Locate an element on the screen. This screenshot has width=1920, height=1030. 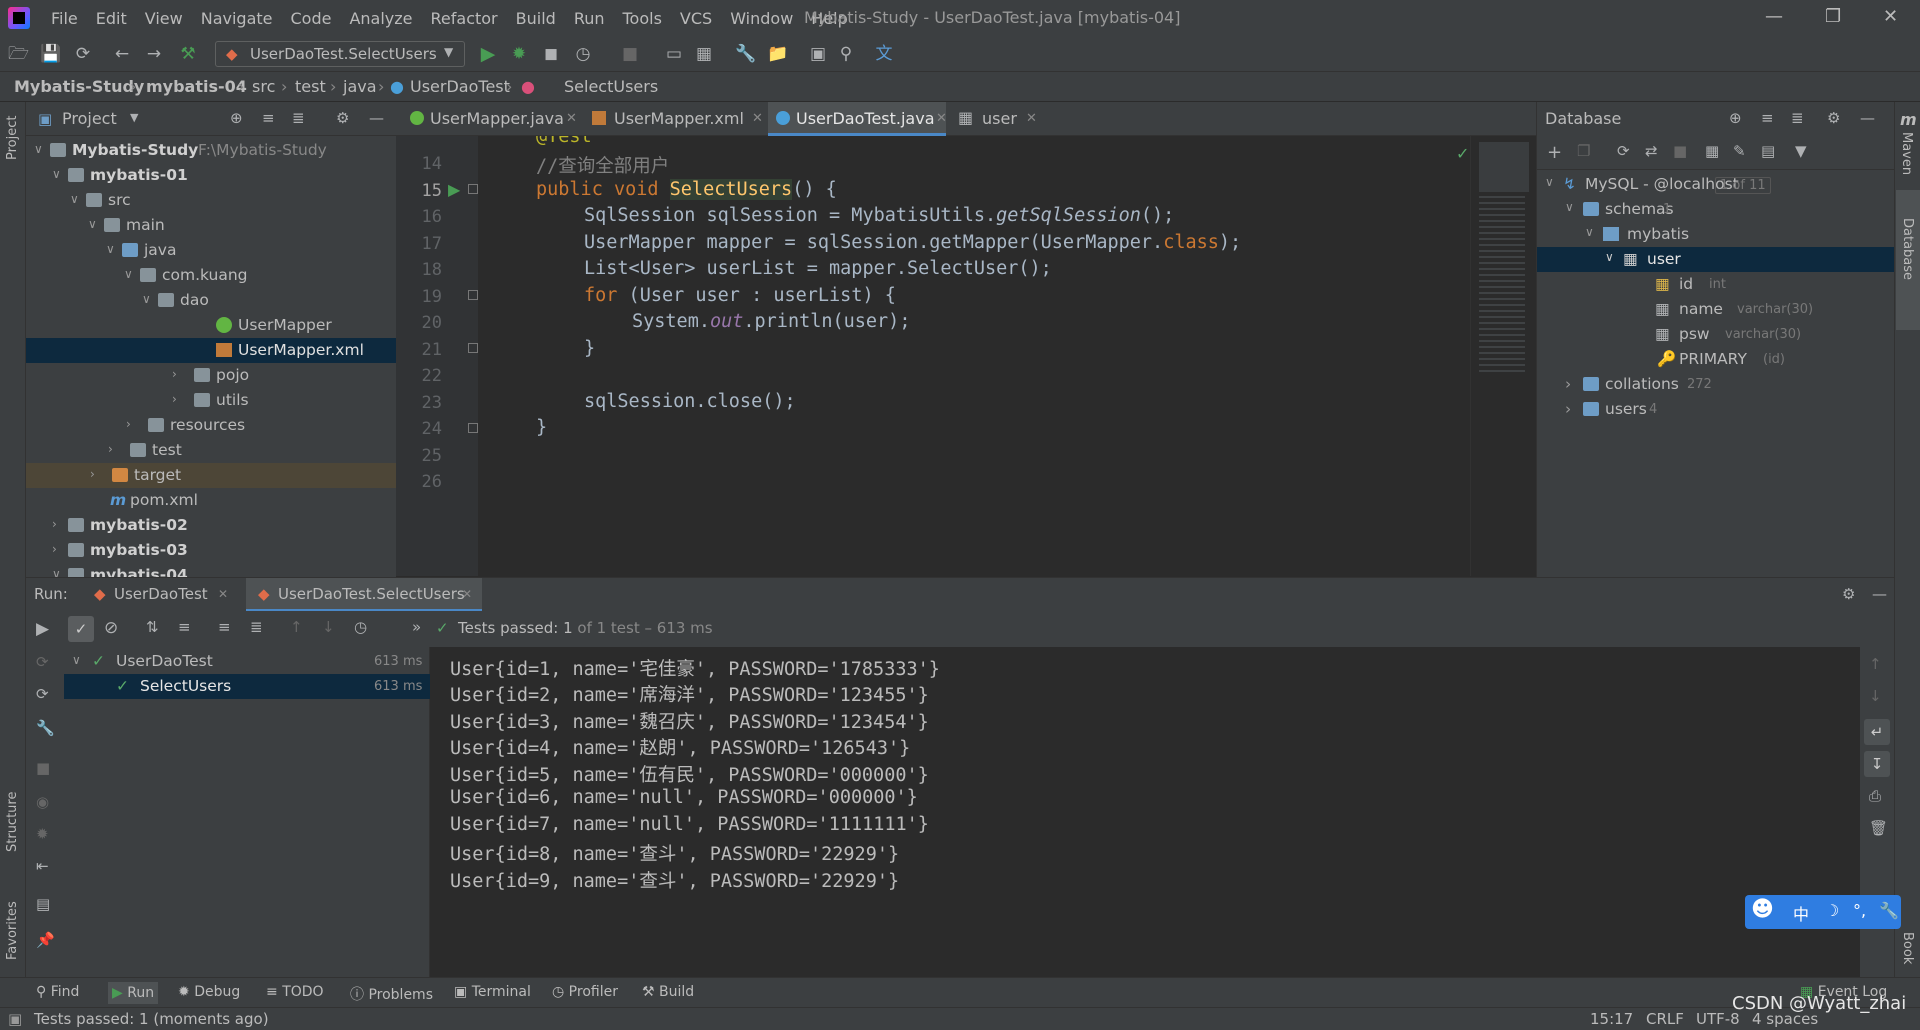
stripe-book: Book is located at coordinates (1907, 948).